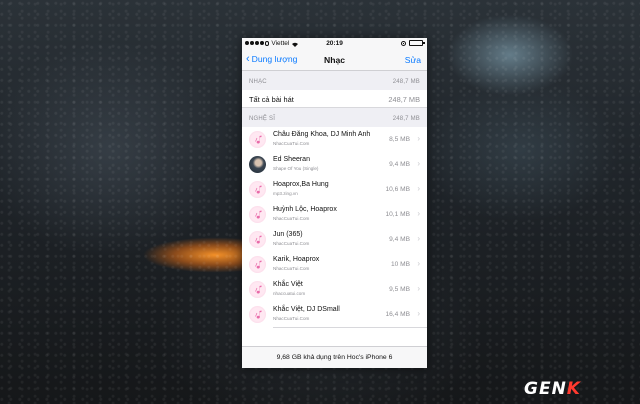 The height and width of the screenshot is (404, 640). Describe the element at coordinates (334, 189) in the screenshot. I see `artist-row: Hoaprox,Ba Hung mp3.zing.vn 10,6 MB ›` at that location.